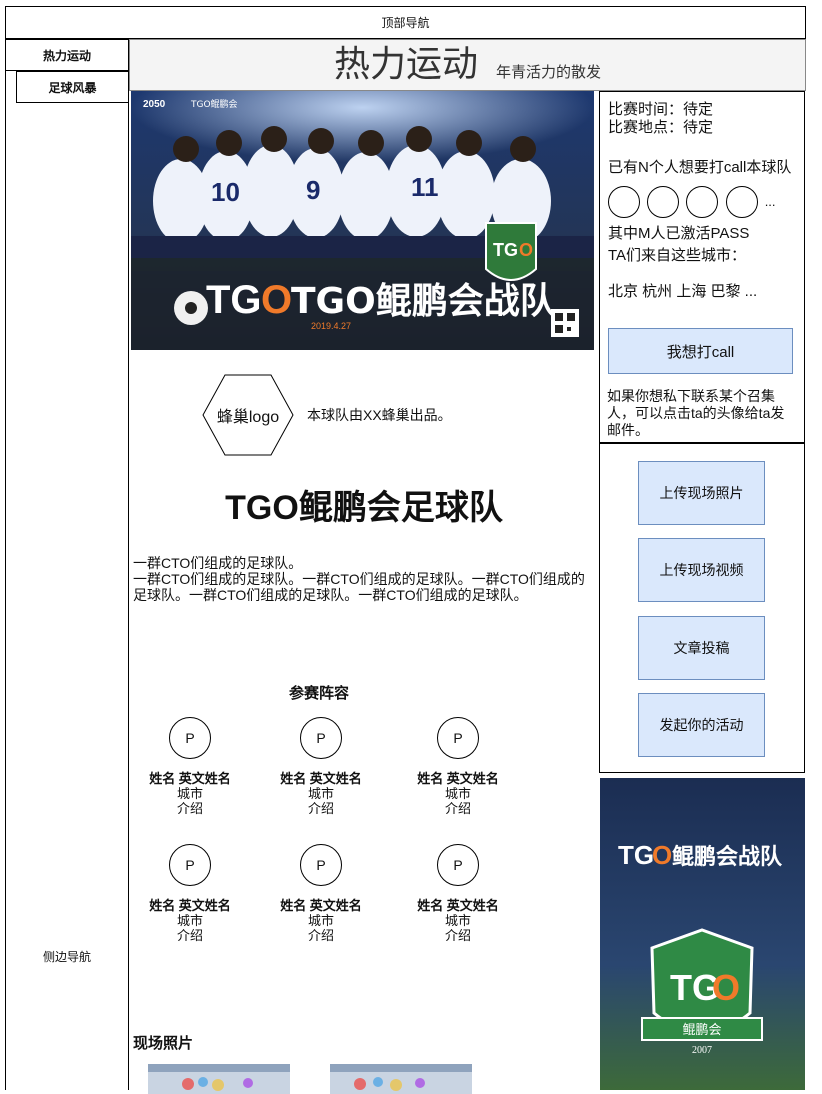  I want to click on sidebar-item-label: 足球风暴, so click(72, 87).